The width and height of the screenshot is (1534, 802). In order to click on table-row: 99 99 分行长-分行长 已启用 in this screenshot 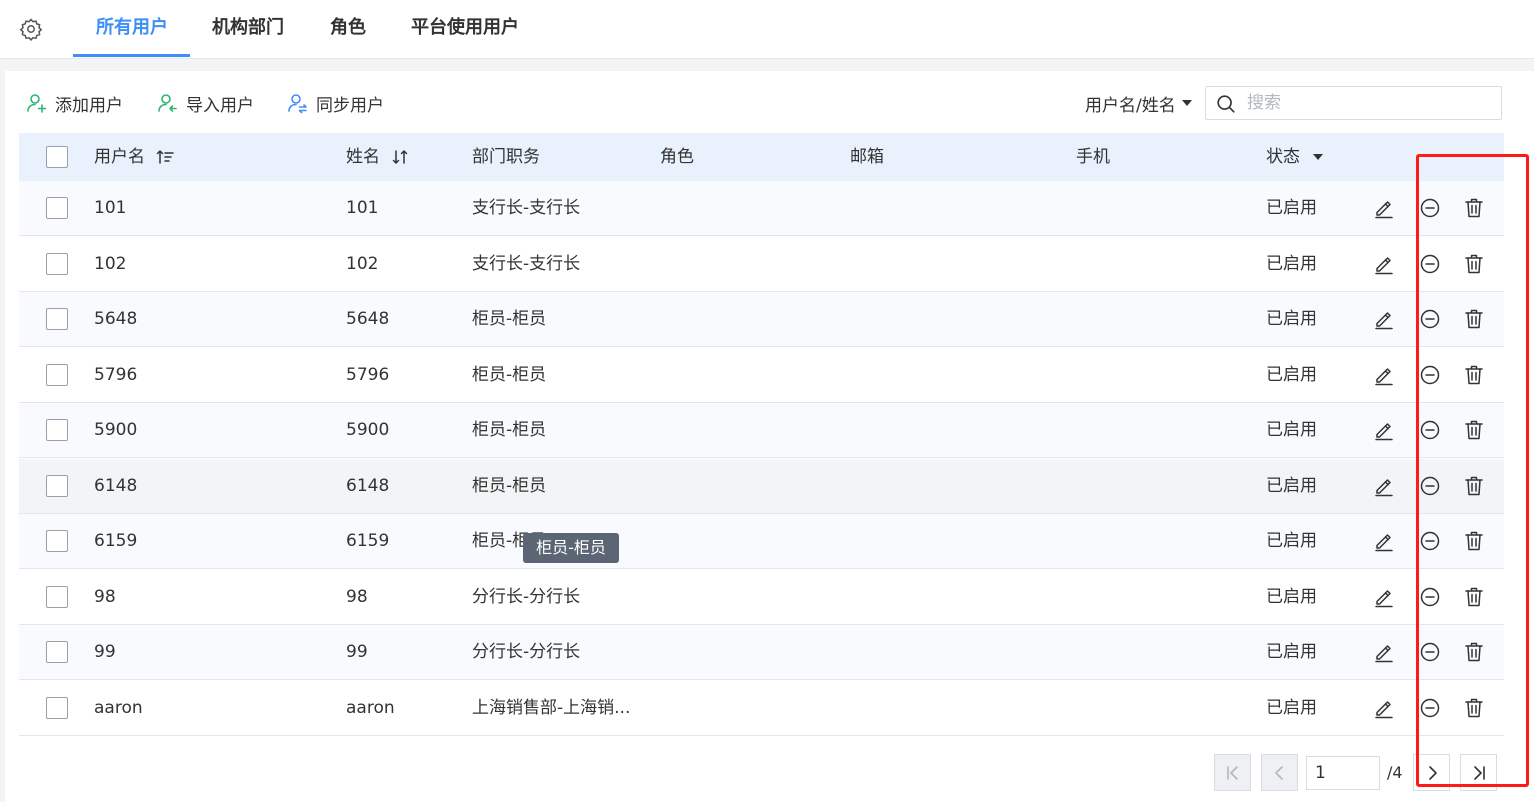, I will do `click(761, 652)`.